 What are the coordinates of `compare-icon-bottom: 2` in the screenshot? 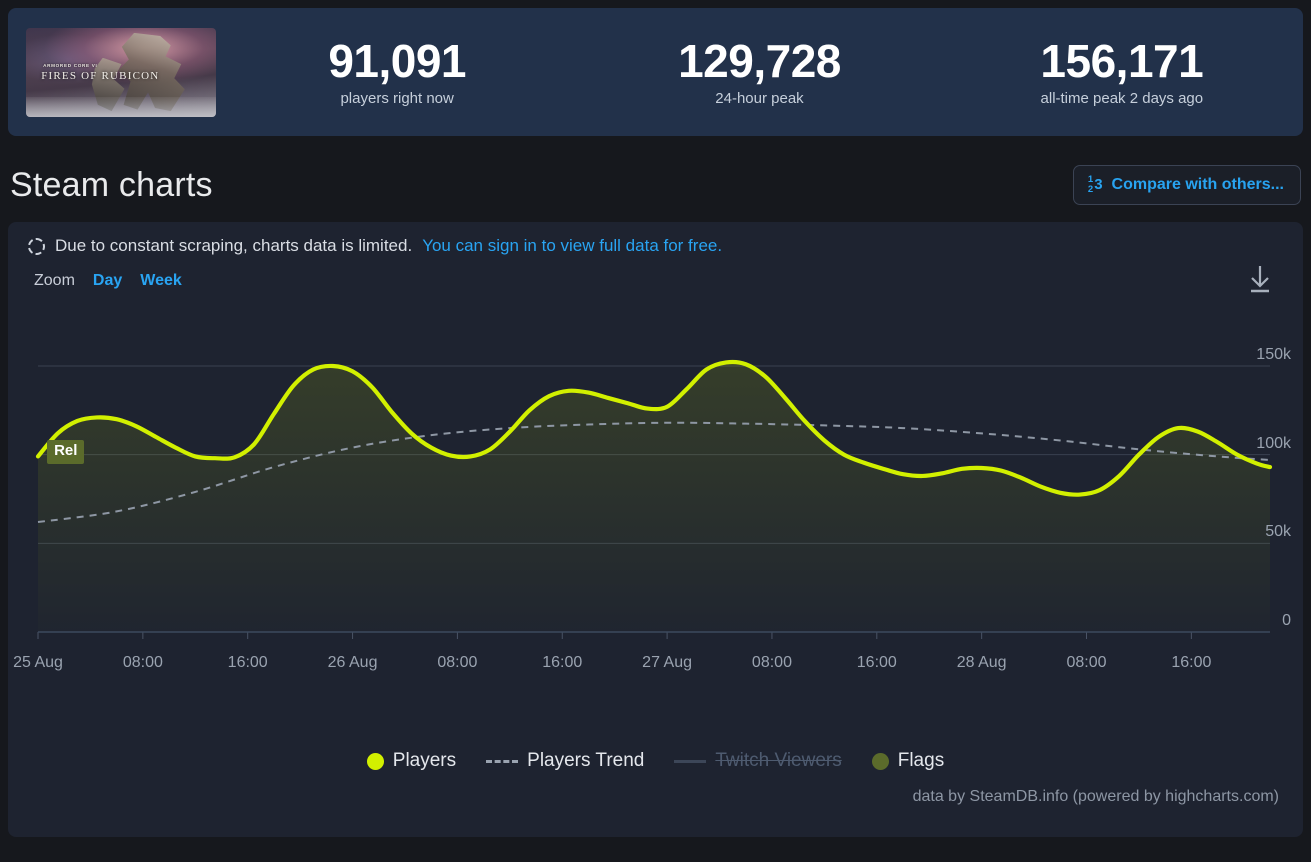 It's located at (1090, 189).